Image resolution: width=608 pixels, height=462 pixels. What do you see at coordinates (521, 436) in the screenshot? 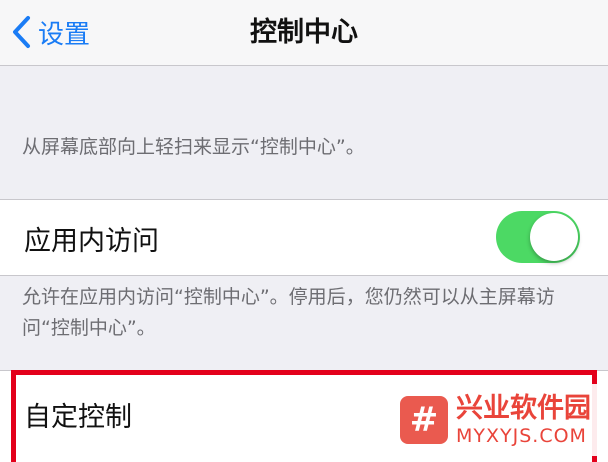
I see `watermark-url: MYXYJS.COM` at bounding box center [521, 436].